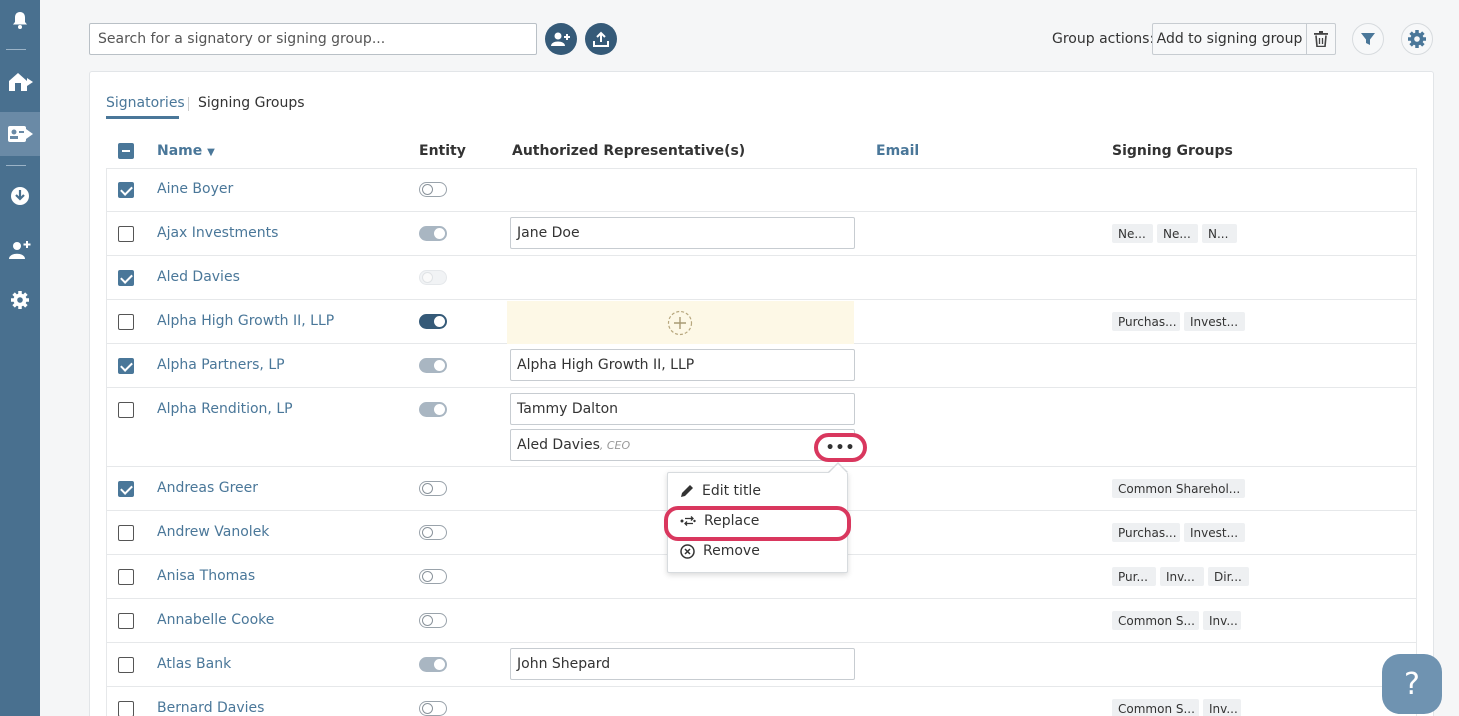  What do you see at coordinates (558, 445) in the screenshot?
I see `representative-name: Aled Davies` at bounding box center [558, 445].